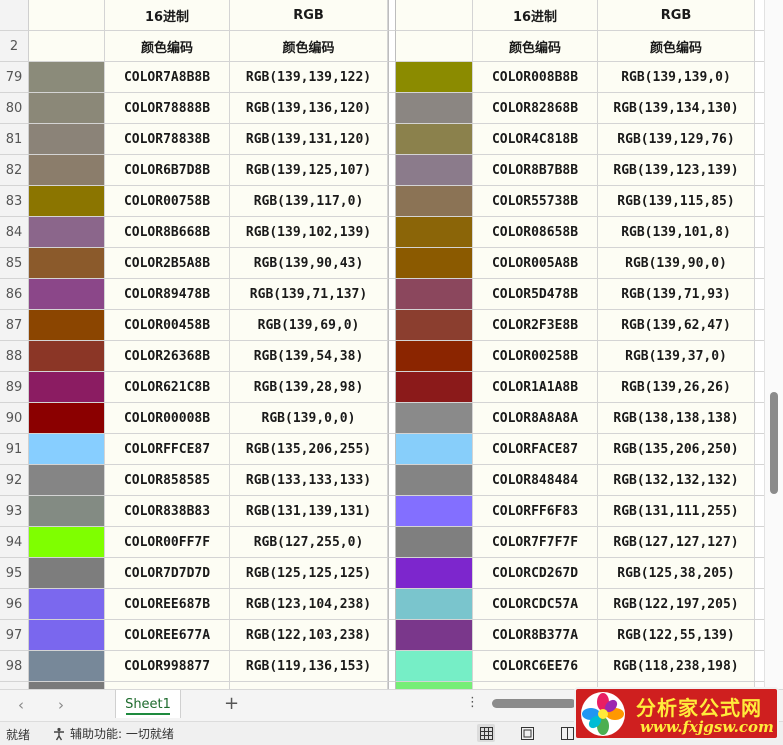 This screenshot has height=745, width=783. What do you see at coordinates (167, 325) in the screenshot?
I see `hex-code-cell: COLOR00458B` at bounding box center [167, 325].